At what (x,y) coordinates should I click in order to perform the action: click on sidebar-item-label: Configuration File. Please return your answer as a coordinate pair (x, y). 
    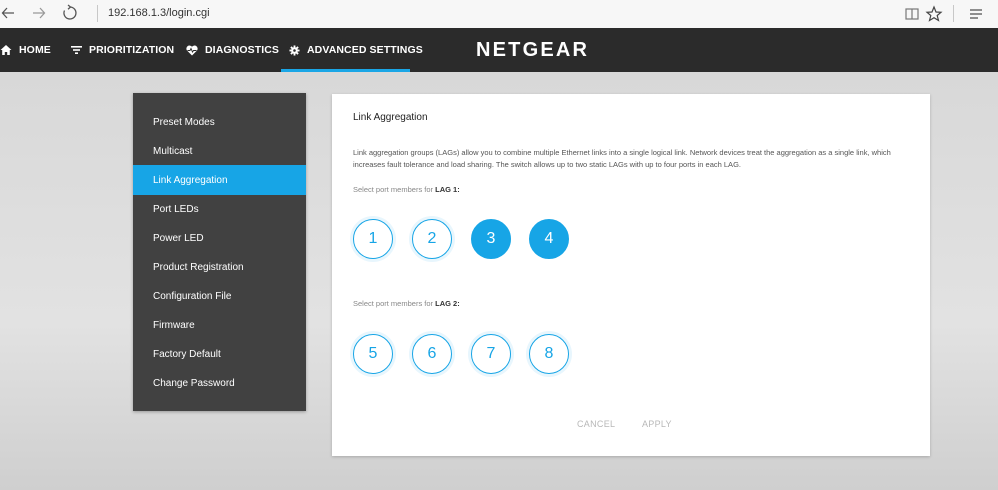
    Looking at the image, I should click on (192, 296).